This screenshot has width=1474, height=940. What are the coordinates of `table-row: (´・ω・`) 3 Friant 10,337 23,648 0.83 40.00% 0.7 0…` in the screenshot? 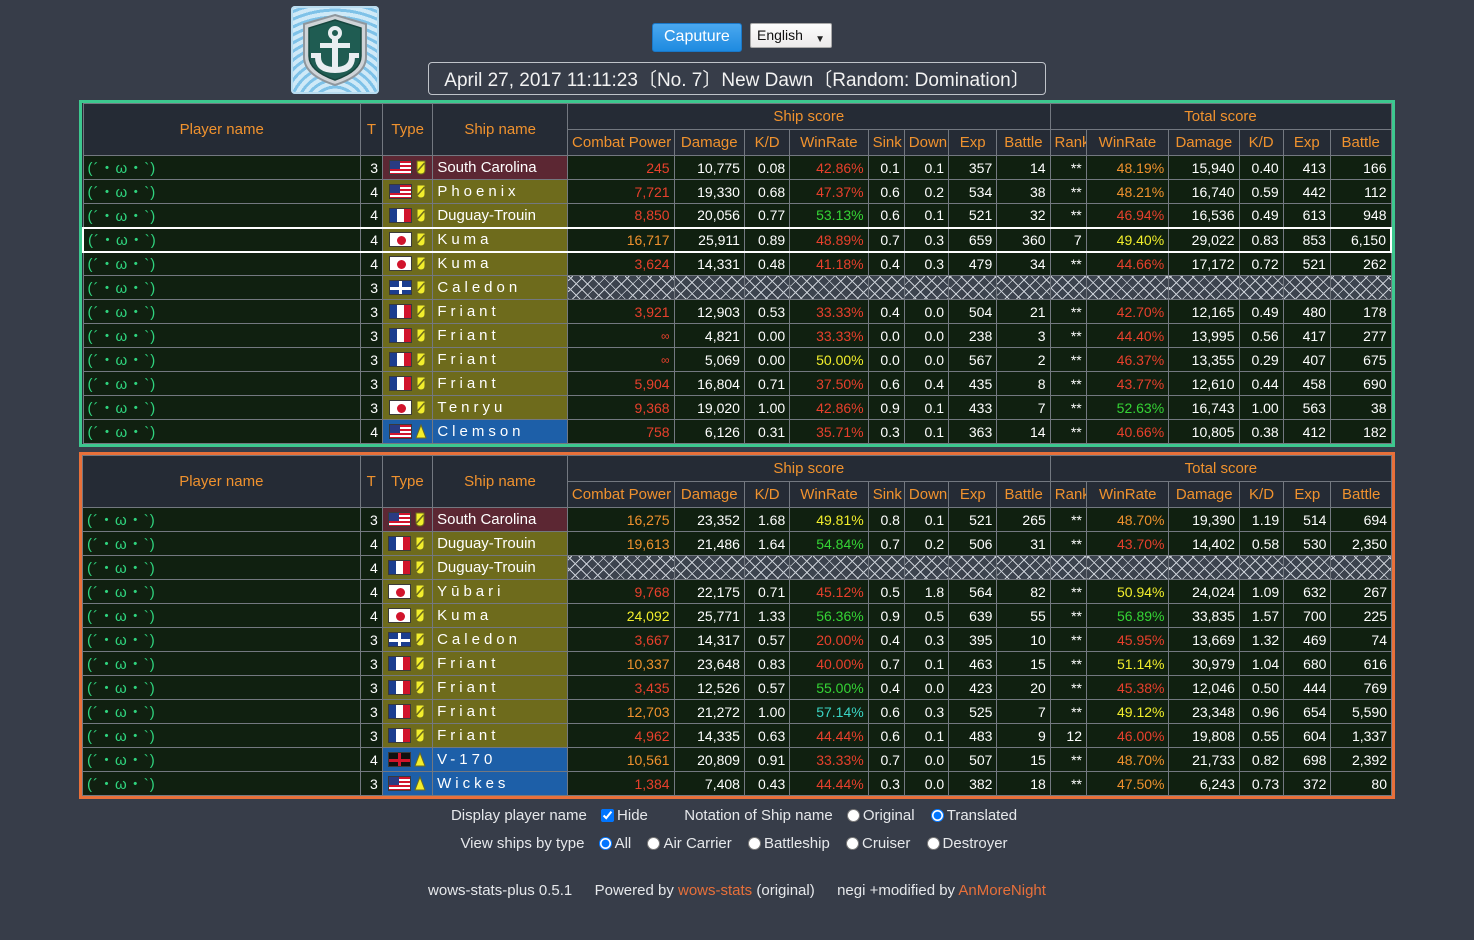 It's located at (737, 663).